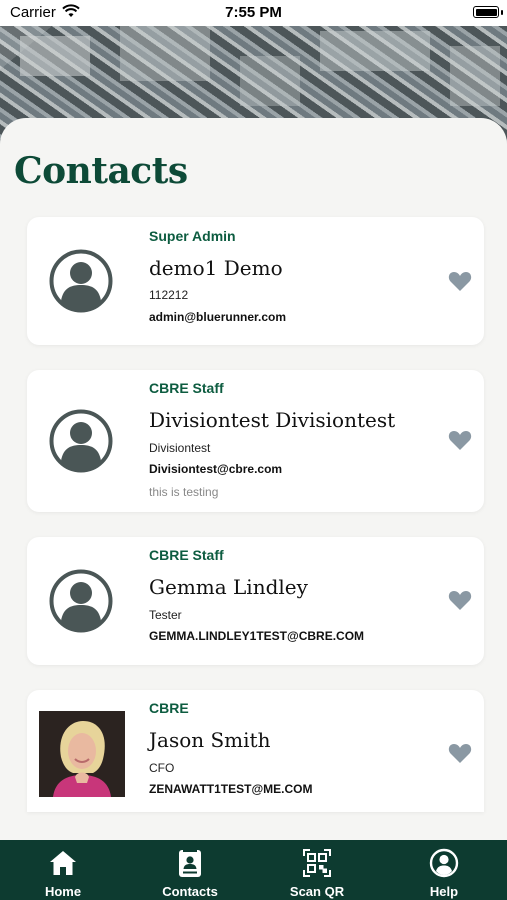 The height and width of the screenshot is (900, 507). What do you see at coordinates (228, 587) in the screenshot?
I see `contact-name: Gemma Lindley` at bounding box center [228, 587].